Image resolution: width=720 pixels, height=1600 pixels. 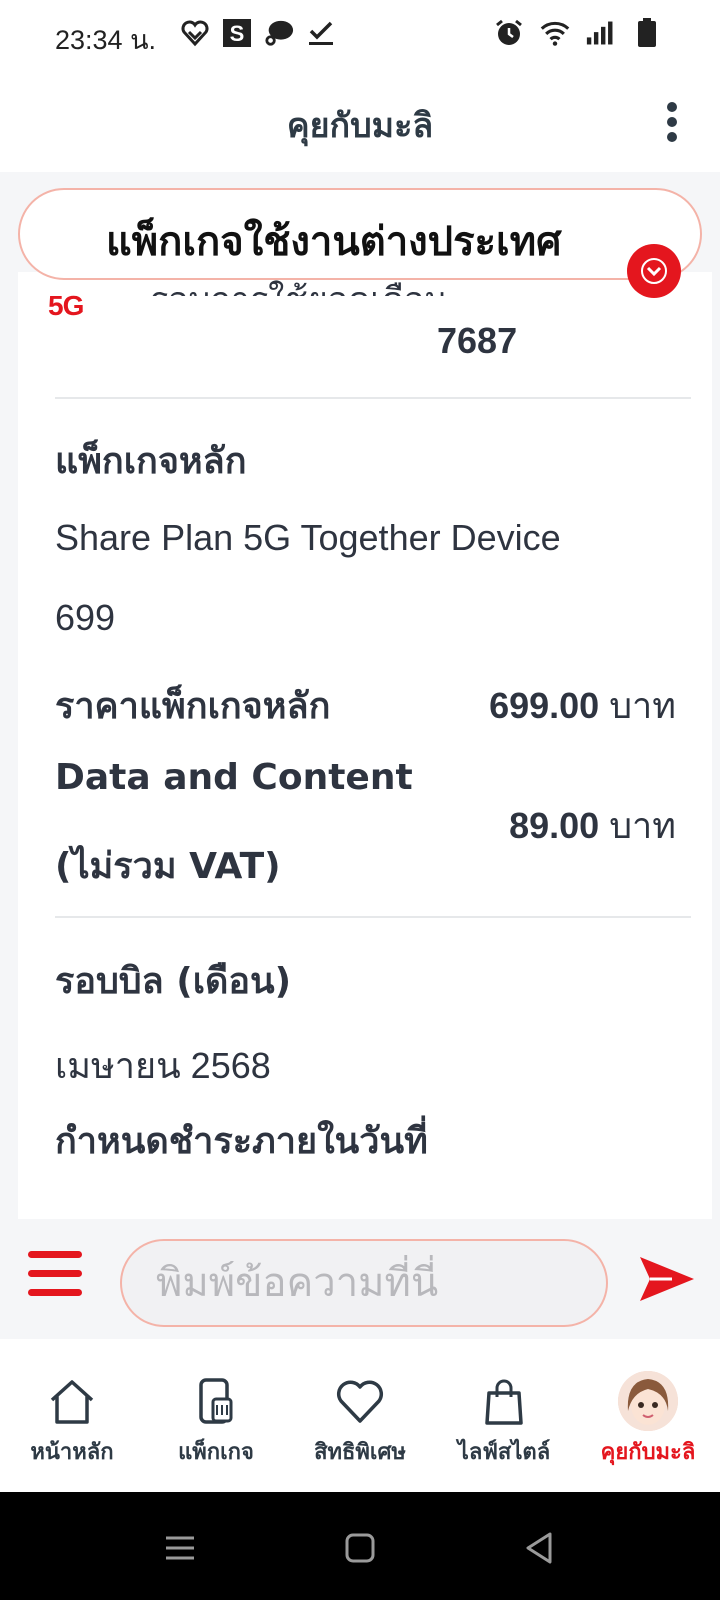 I want to click on main-package-label: แพ็กเกจหลัก, so click(x=151, y=461).